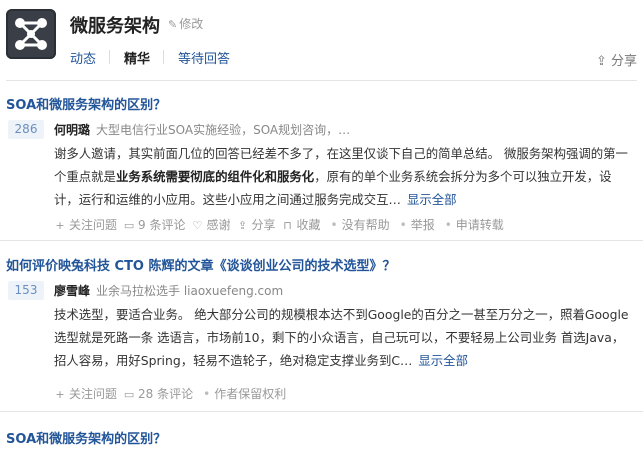  Describe the element at coordinates (72, 291) in the screenshot. I see `author-name: 廖雪峰` at that location.